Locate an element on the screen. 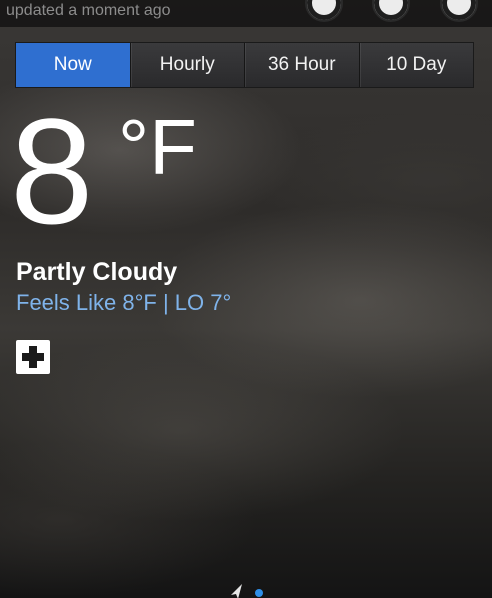 The image size is (492, 598). tab-36-hour: 36 Hour is located at coordinates (301, 65).